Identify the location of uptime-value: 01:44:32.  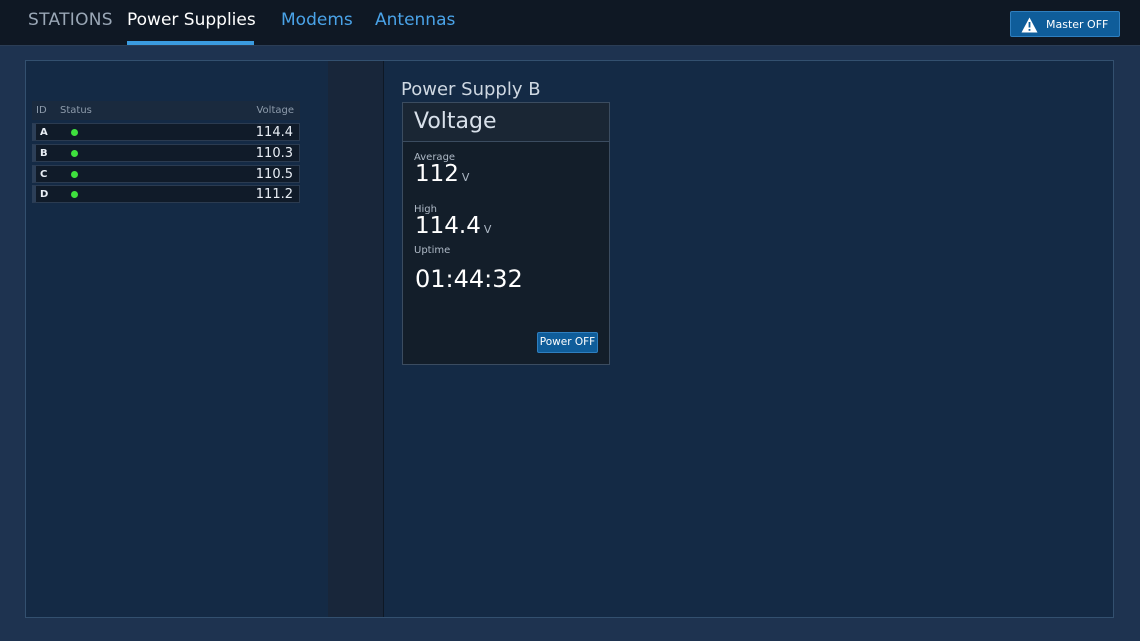
(469, 279).